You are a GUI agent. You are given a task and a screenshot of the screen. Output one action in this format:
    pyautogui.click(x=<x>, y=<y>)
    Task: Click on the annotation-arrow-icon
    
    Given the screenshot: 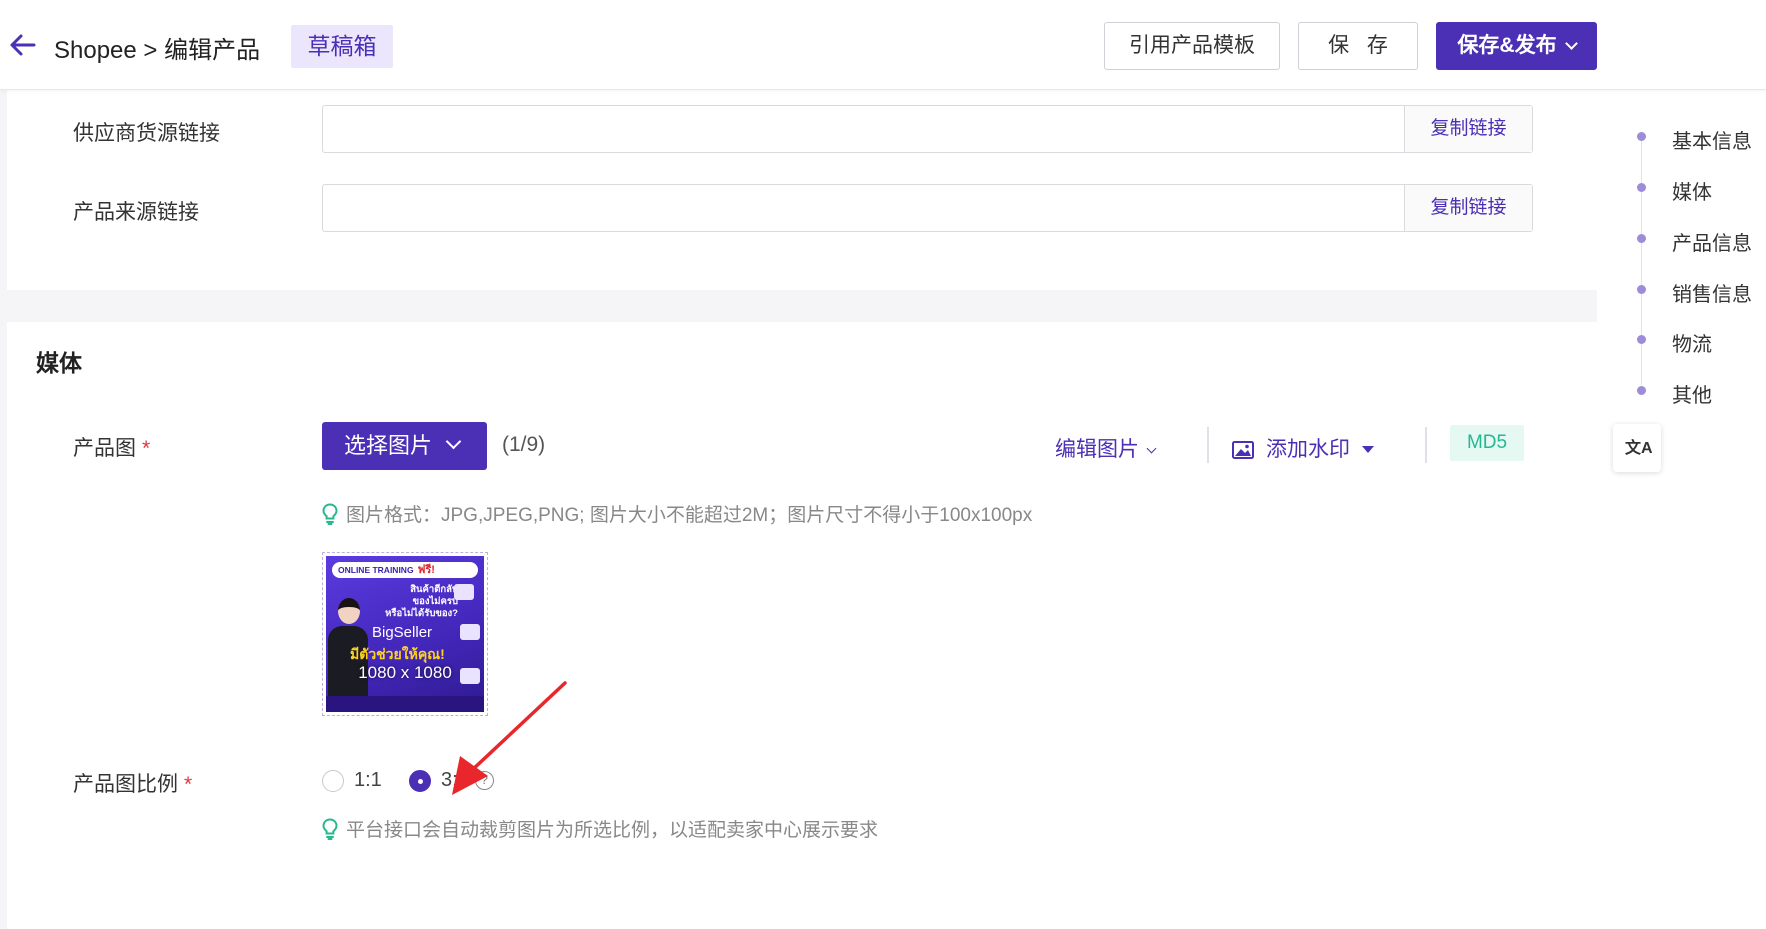 What is the action you would take?
    pyautogui.click(x=509, y=738)
    